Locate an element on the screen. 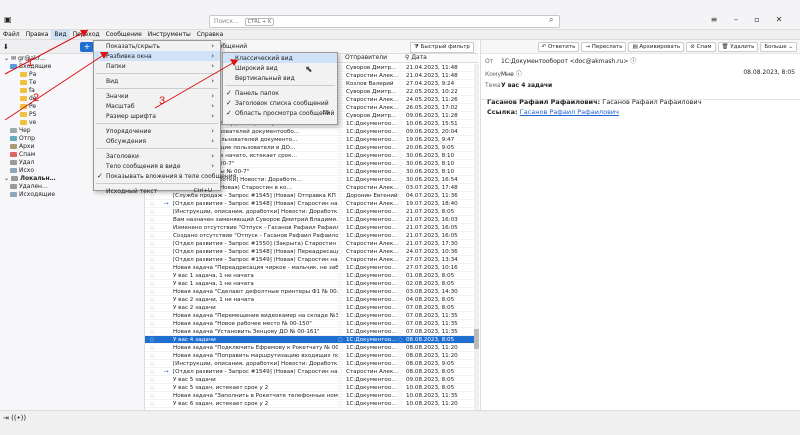  mouse-cursor-icon: ⬉ is located at coordinates (309, 70).